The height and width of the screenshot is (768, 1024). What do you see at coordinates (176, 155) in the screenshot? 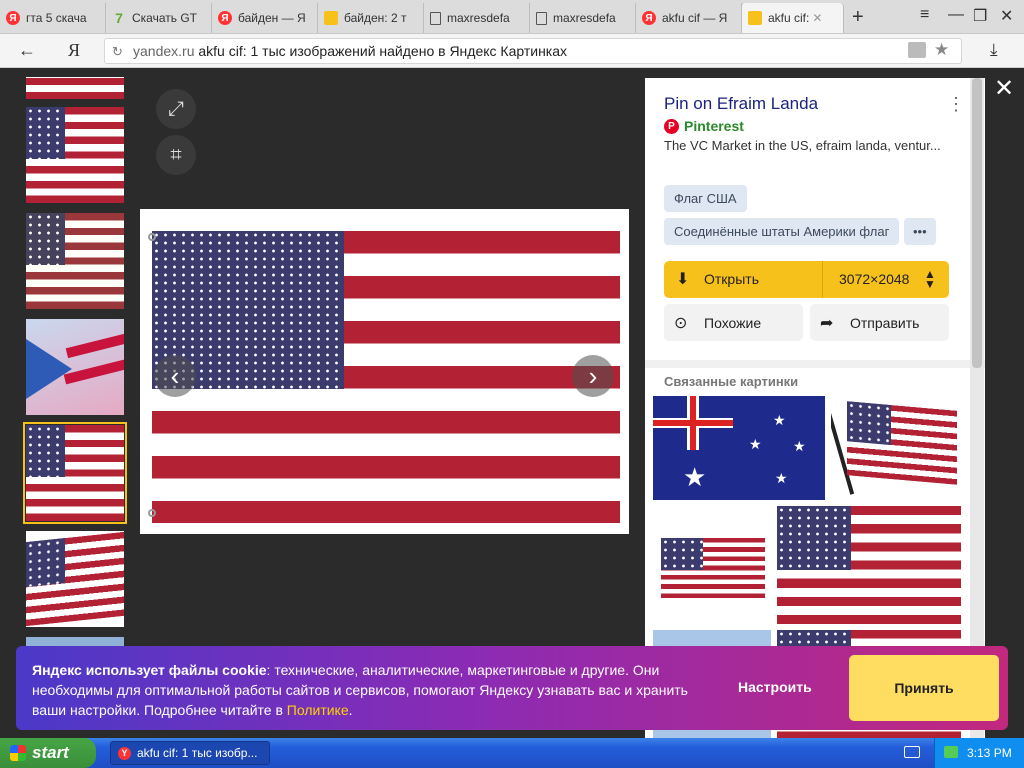
I see `crop-icon: ⌗` at bounding box center [176, 155].